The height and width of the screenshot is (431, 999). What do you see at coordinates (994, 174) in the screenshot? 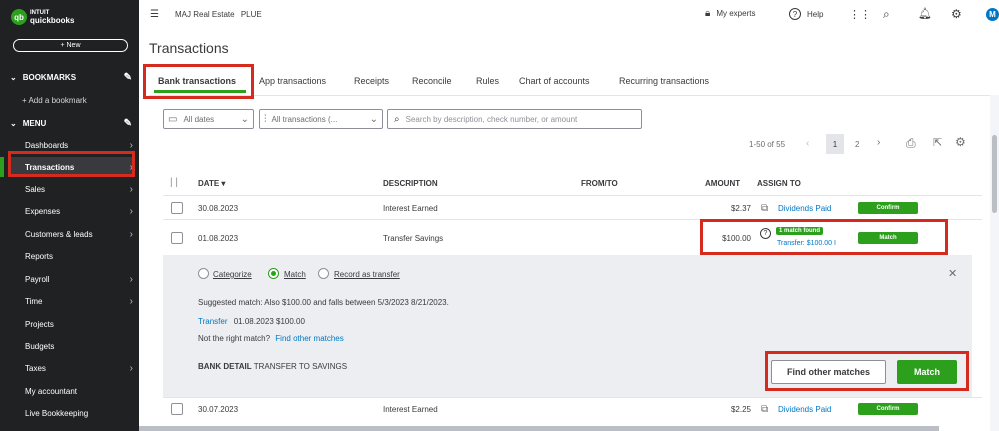
I see `vertical-scrollbar-thumb` at bounding box center [994, 174].